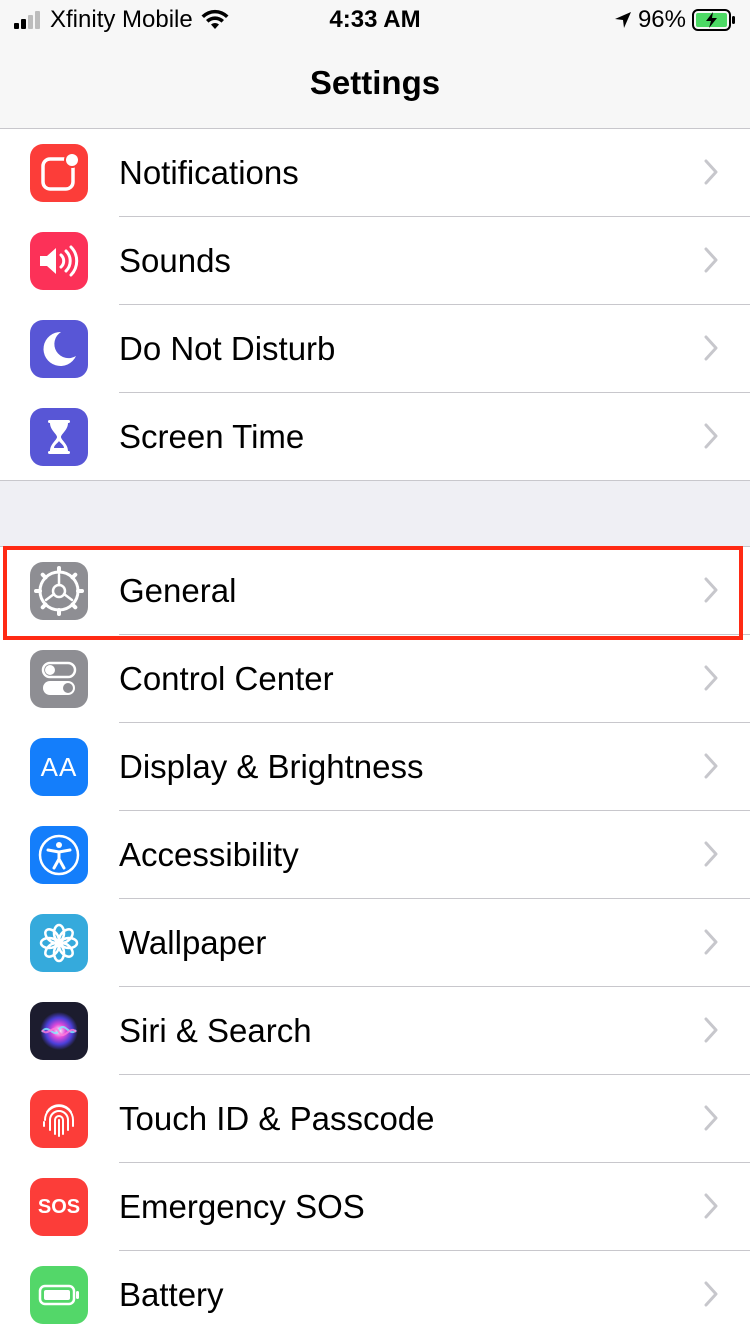 The width and height of the screenshot is (750, 1339). I want to click on speaker-icon, so click(59, 261).